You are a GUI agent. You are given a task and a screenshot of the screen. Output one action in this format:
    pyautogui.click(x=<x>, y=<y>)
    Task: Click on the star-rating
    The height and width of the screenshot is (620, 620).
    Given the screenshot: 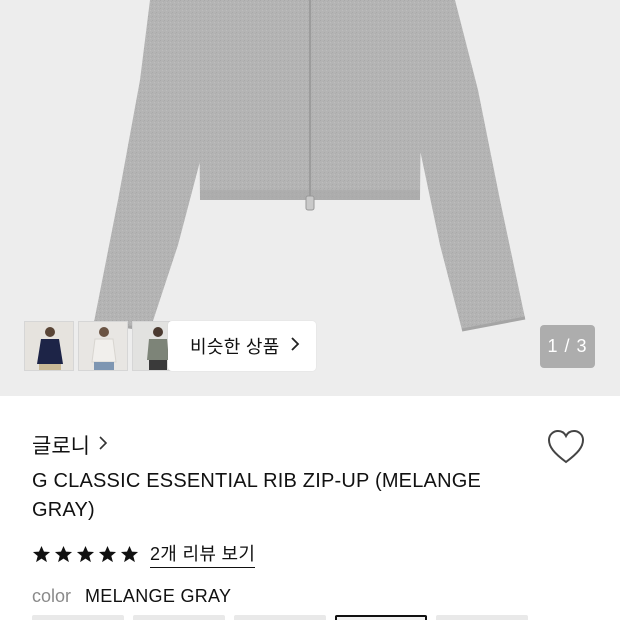 What is the action you would take?
    pyautogui.click(x=87, y=554)
    